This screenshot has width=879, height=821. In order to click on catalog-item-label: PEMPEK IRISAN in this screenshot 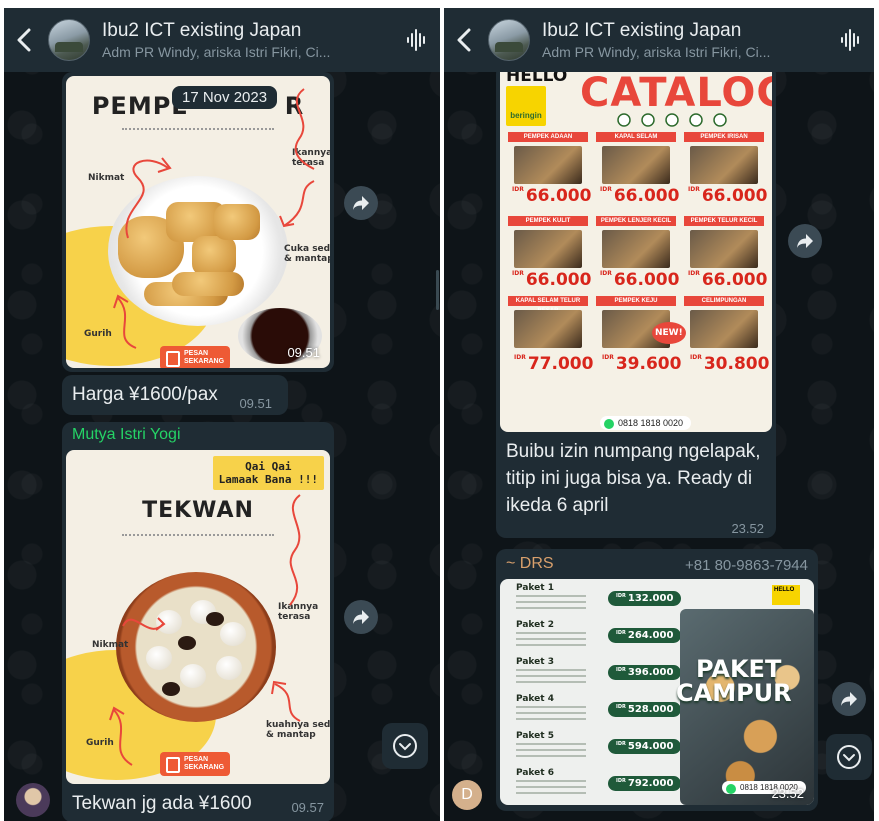, I will do `click(724, 137)`.